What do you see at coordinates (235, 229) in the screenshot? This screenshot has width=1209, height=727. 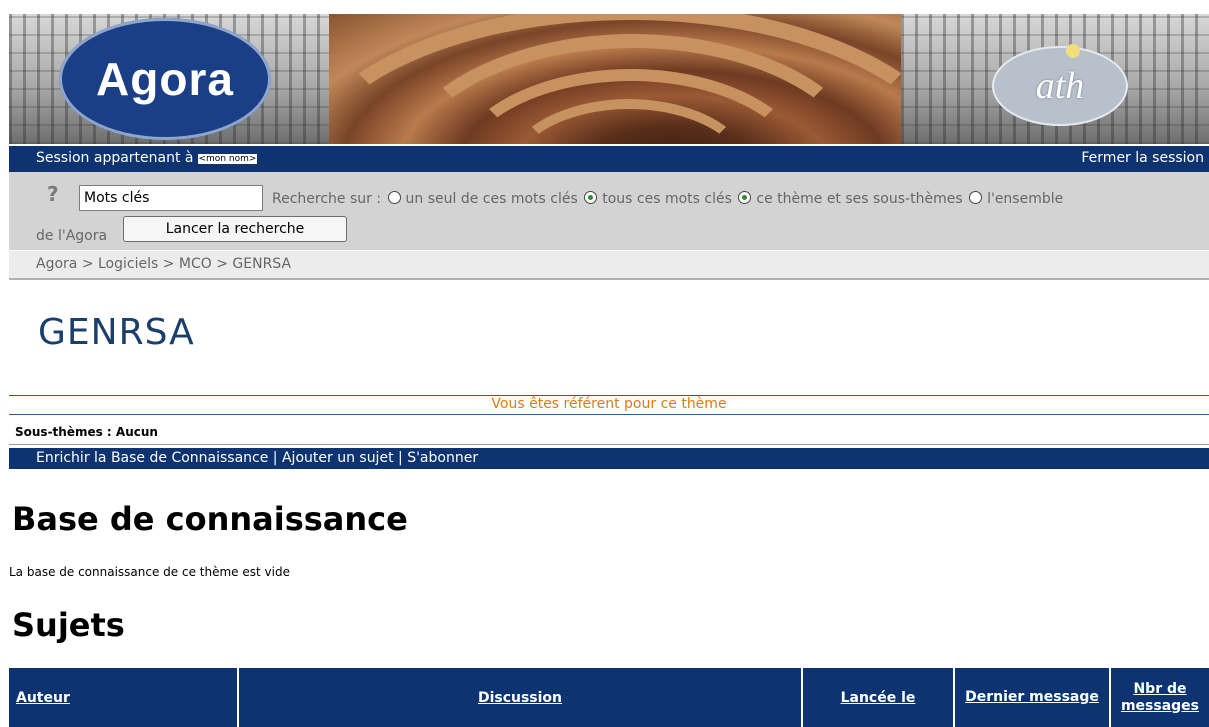 I see `search-button: Lancer la recherche` at bounding box center [235, 229].